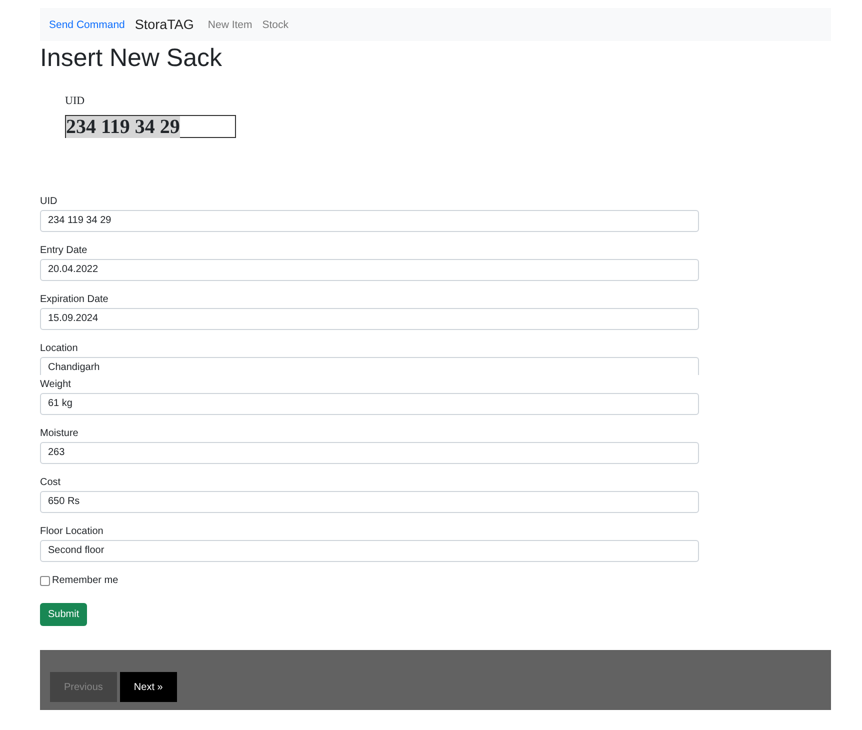 This screenshot has width=862, height=730. Describe the element at coordinates (45, 581) in the screenshot. I see `checkbox` at that location.